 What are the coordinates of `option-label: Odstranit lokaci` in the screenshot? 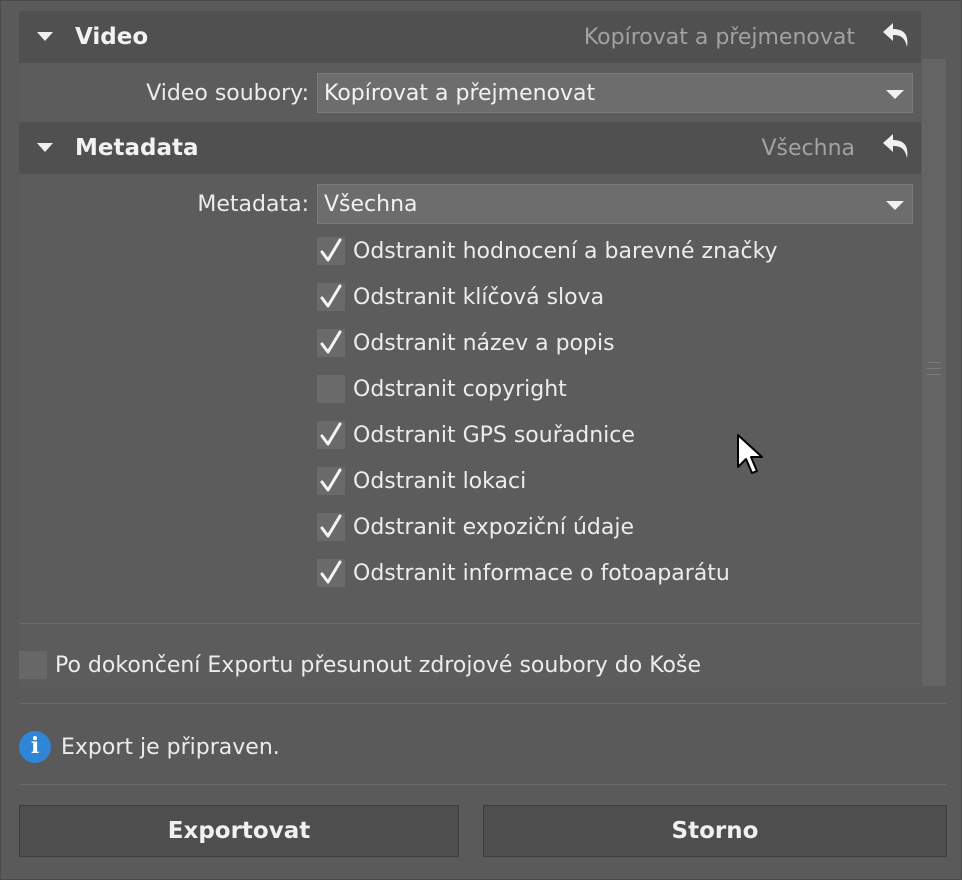 It's located at (440, 481).